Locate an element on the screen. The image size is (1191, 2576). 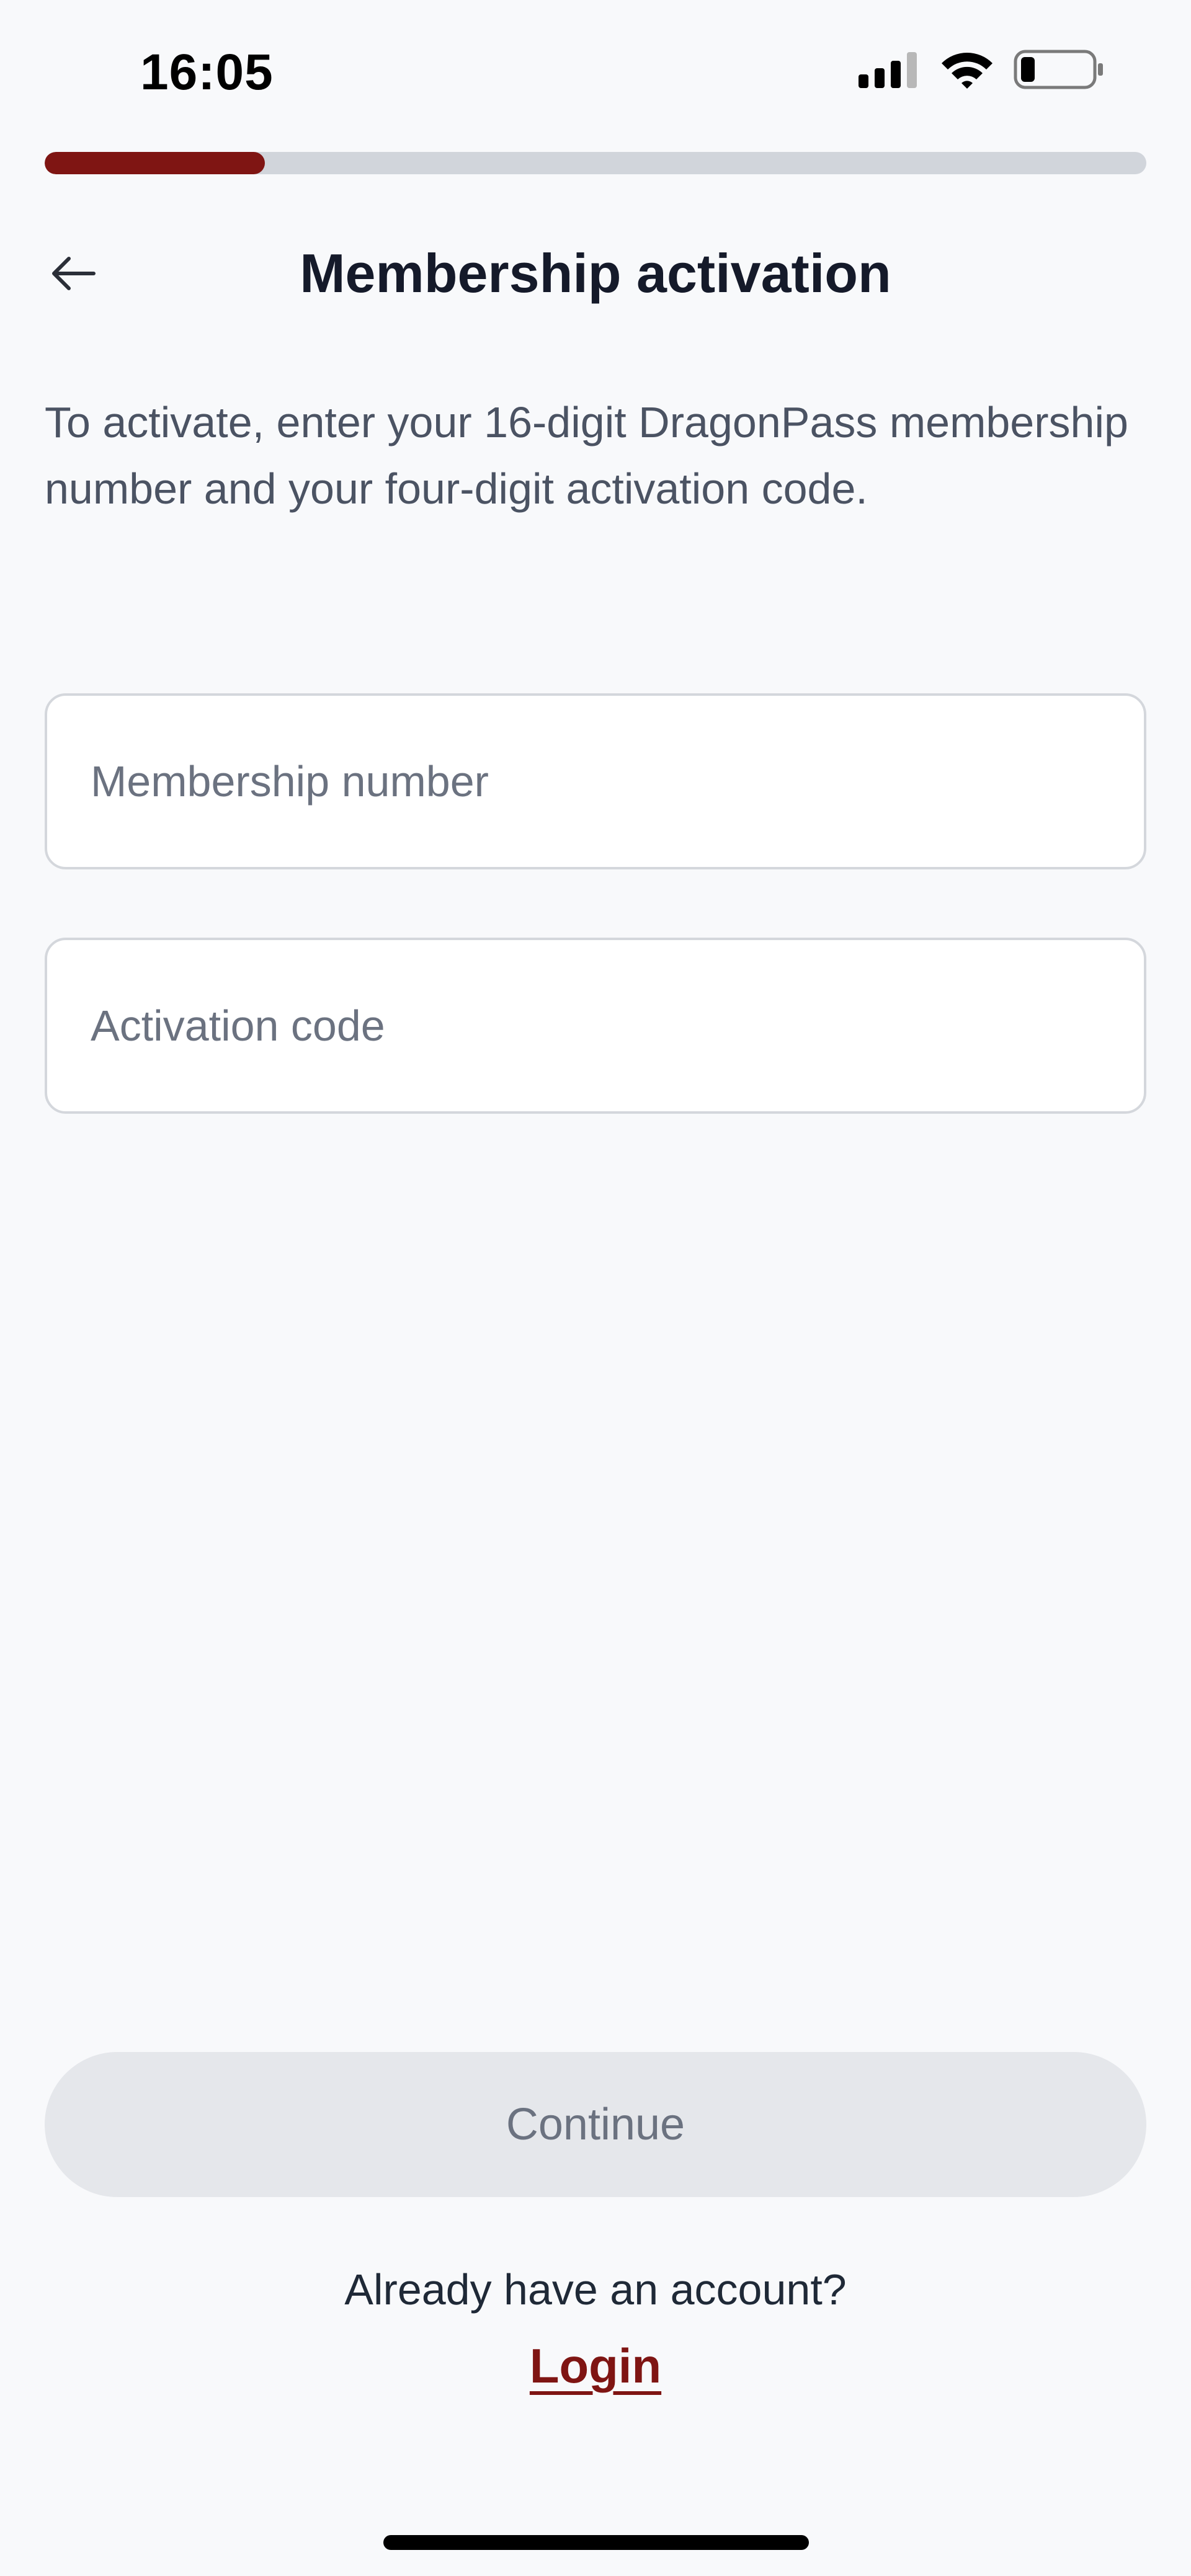
activation-code-field is located at coordinates (595, 1026).